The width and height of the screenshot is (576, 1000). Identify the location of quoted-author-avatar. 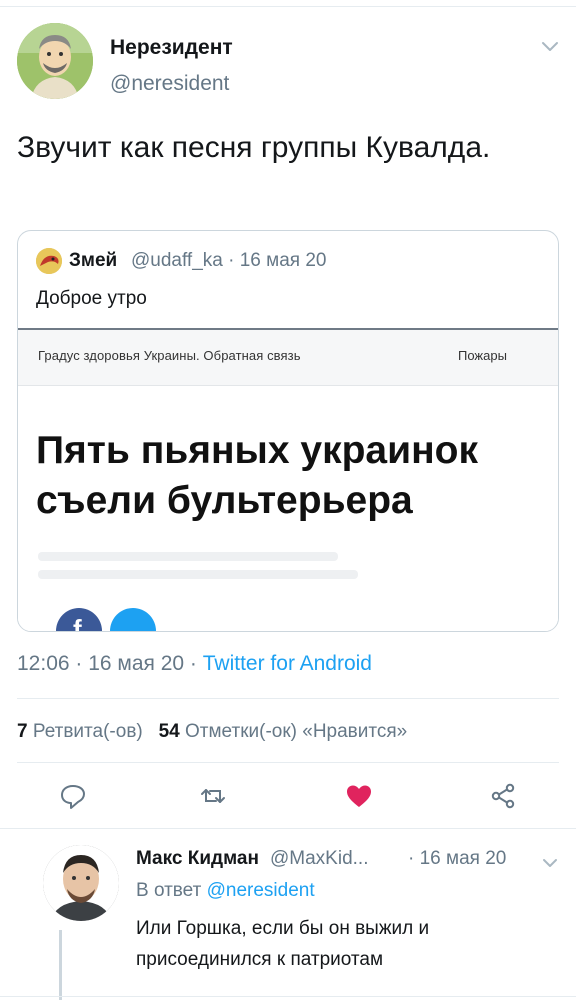
(49, 261).